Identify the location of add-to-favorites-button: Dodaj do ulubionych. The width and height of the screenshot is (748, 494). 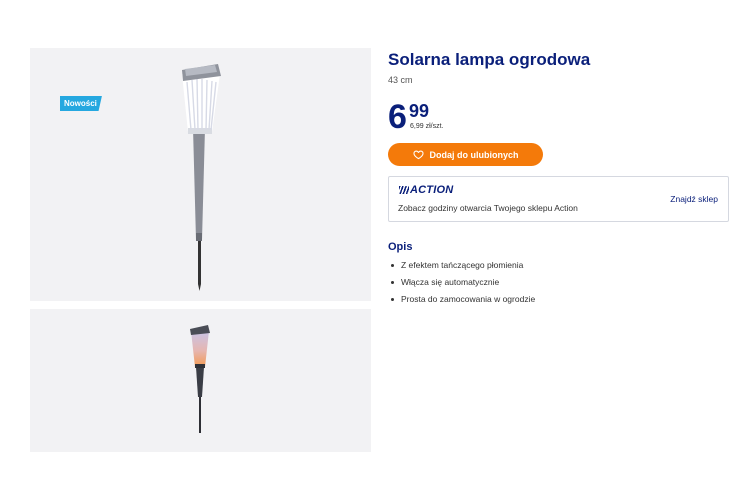
(465, 154).